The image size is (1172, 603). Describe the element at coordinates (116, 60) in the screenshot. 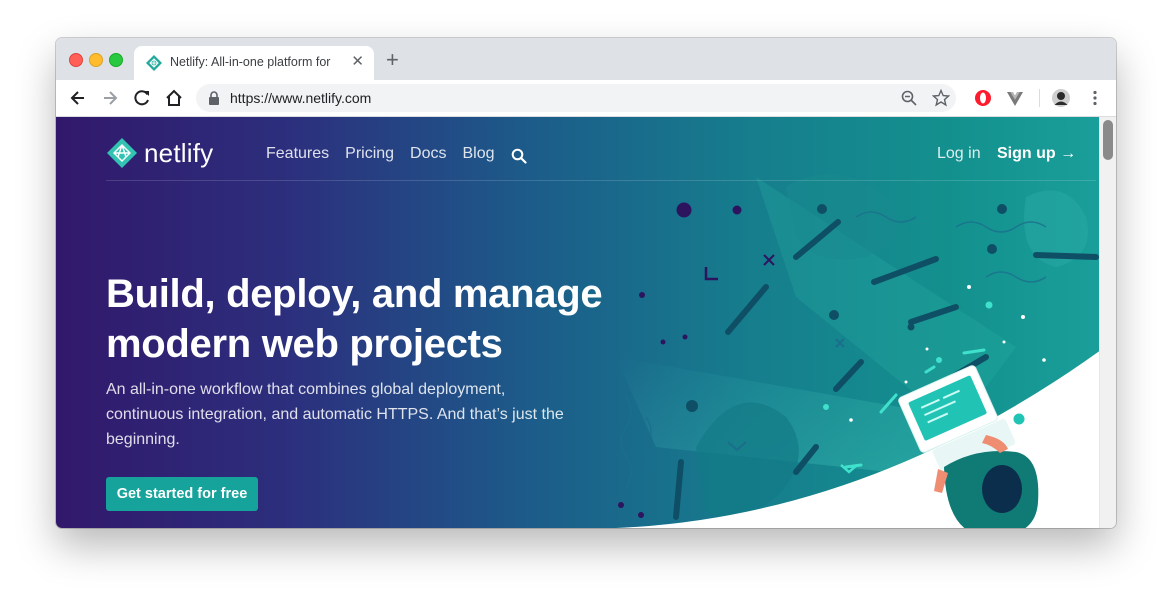

I see `maximize-window-button` at that location.